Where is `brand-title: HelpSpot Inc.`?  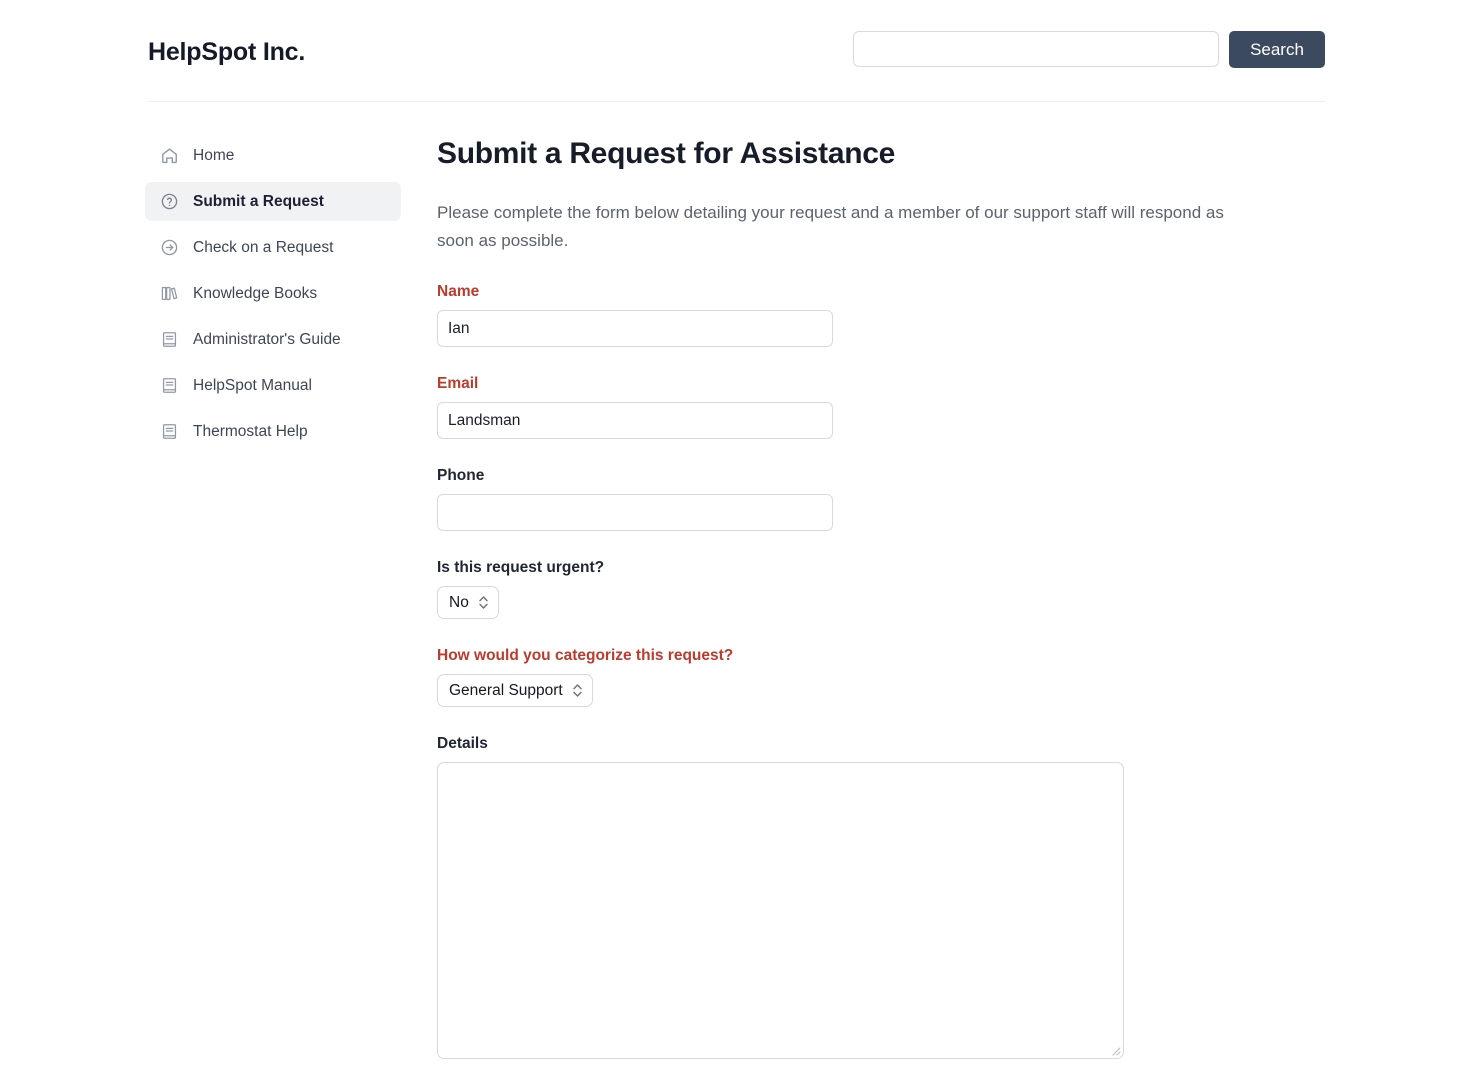
brand-title: HelpSpot Inc. is located at coordinates (227, 52).